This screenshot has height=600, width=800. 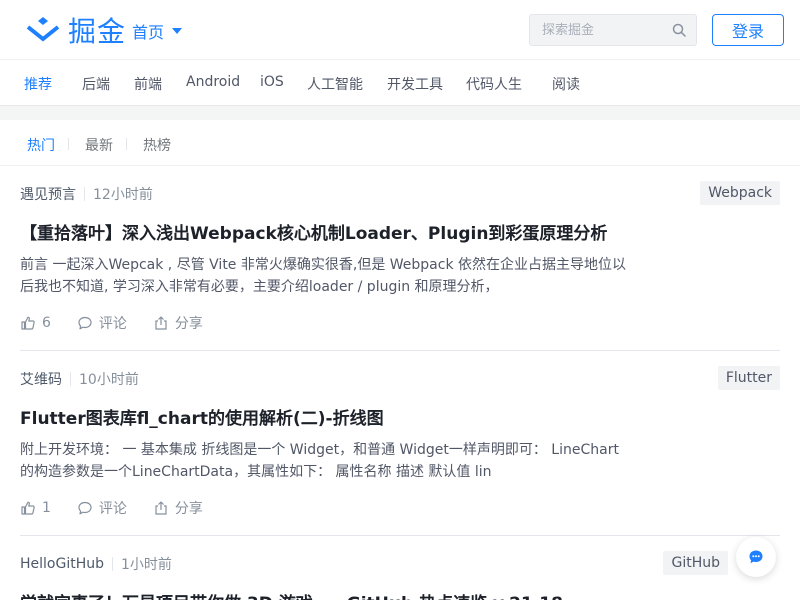 I want to click on article-author: HelloGitHub, so click(x=62, y=564).